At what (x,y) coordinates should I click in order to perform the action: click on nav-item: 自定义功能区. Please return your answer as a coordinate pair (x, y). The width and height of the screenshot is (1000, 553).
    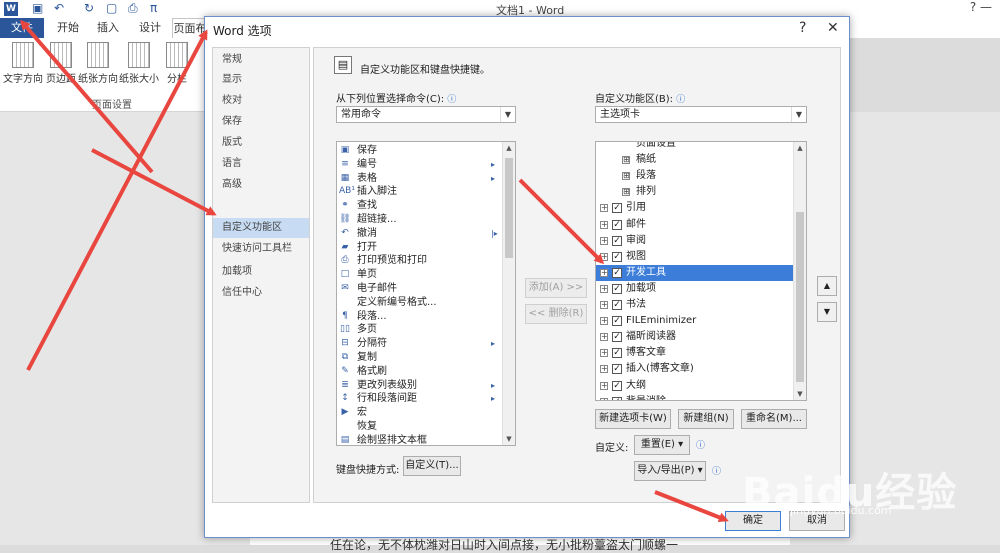
    Looking at the image, I should click on (261, 228).